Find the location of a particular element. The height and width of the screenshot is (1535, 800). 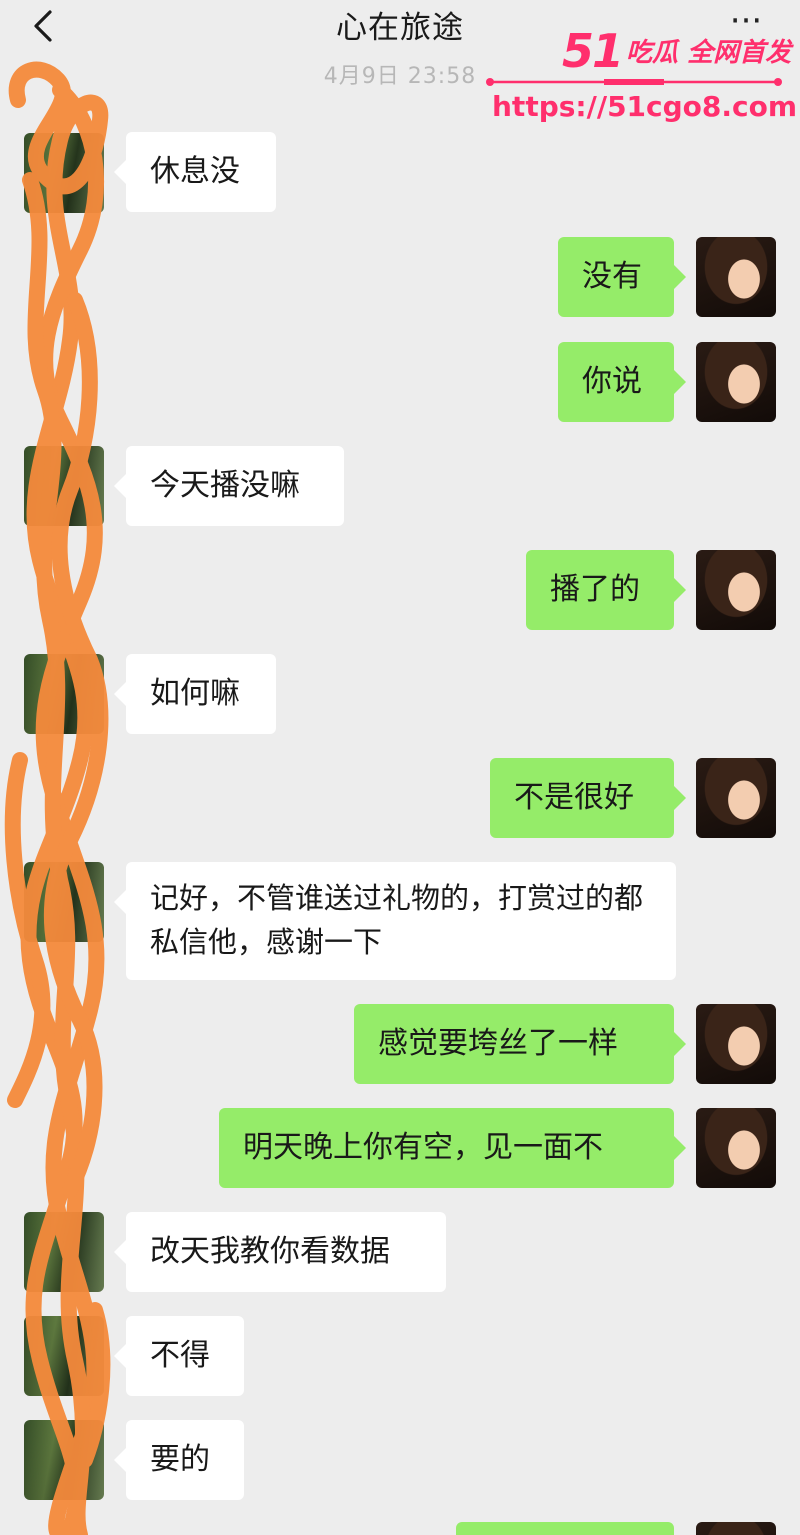

outgoing-message-bubble: 不是很好 is located at coordinates (588, 798).